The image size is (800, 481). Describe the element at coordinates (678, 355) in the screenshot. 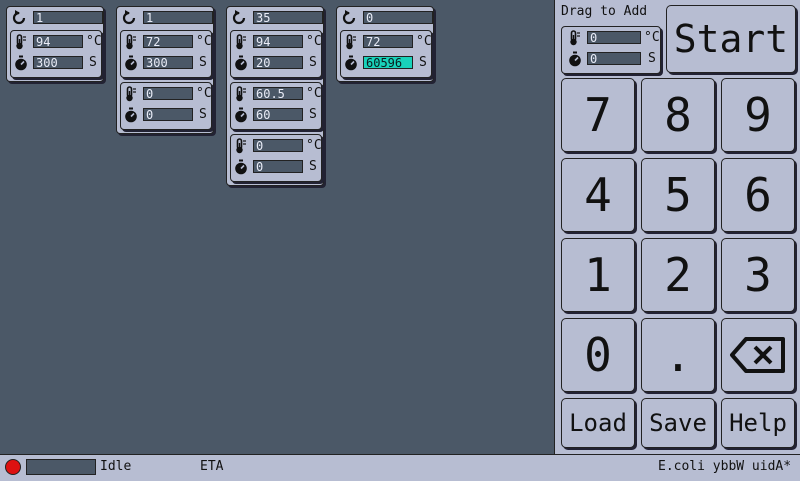

I see `key-decimal-button: .` at that location.